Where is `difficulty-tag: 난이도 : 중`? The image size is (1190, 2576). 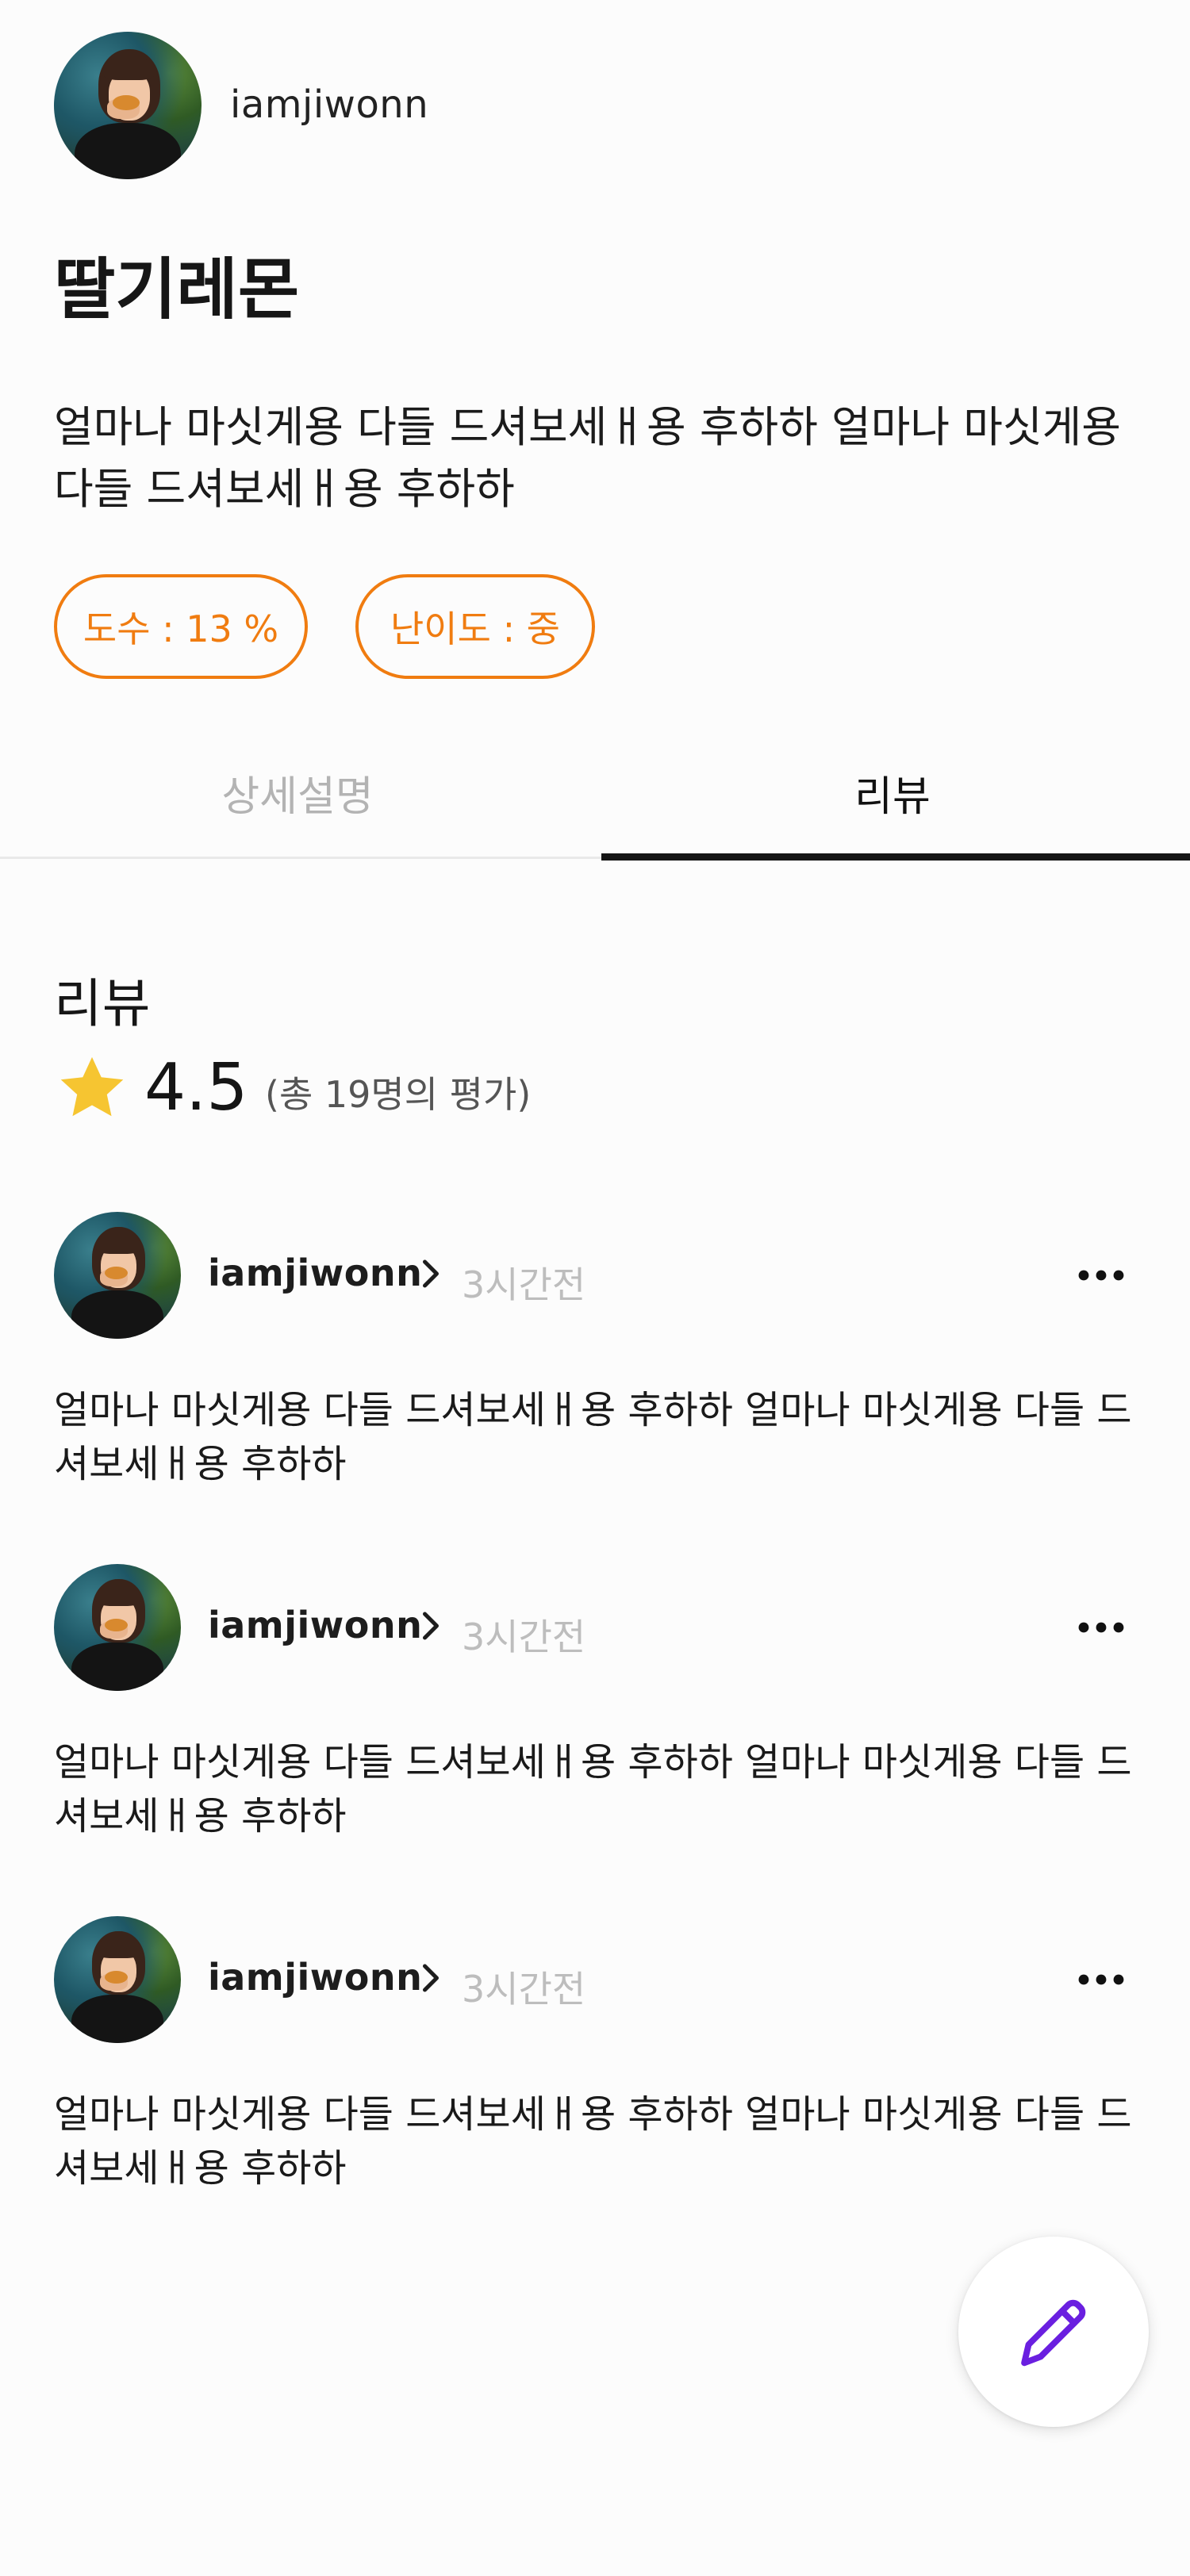
difficulty-tag: 난이도 : 중 is located at coordinates (475, 626).